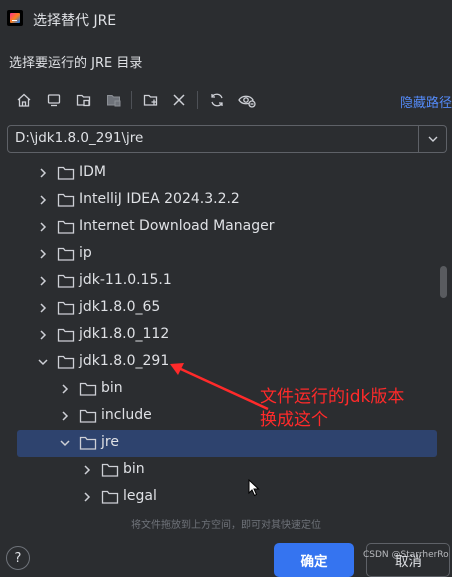 The height and width of the screenshot is (577, 452). I want to click on path-field, so click(213, 139).